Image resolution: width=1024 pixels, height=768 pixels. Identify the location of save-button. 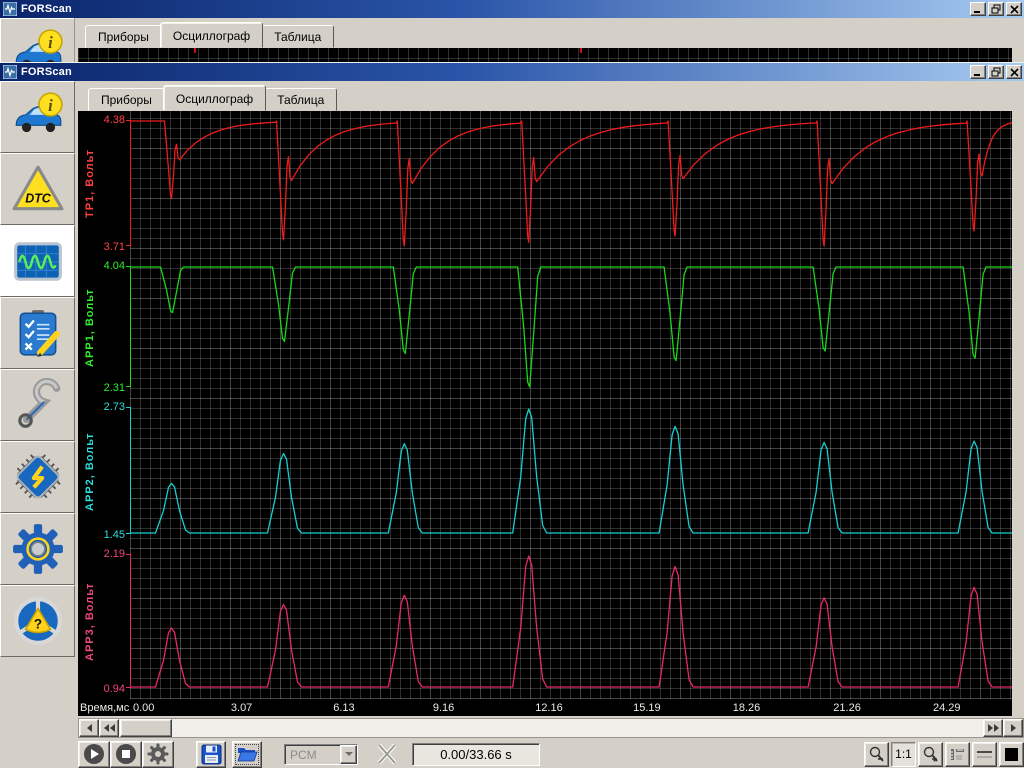
(211, 754).